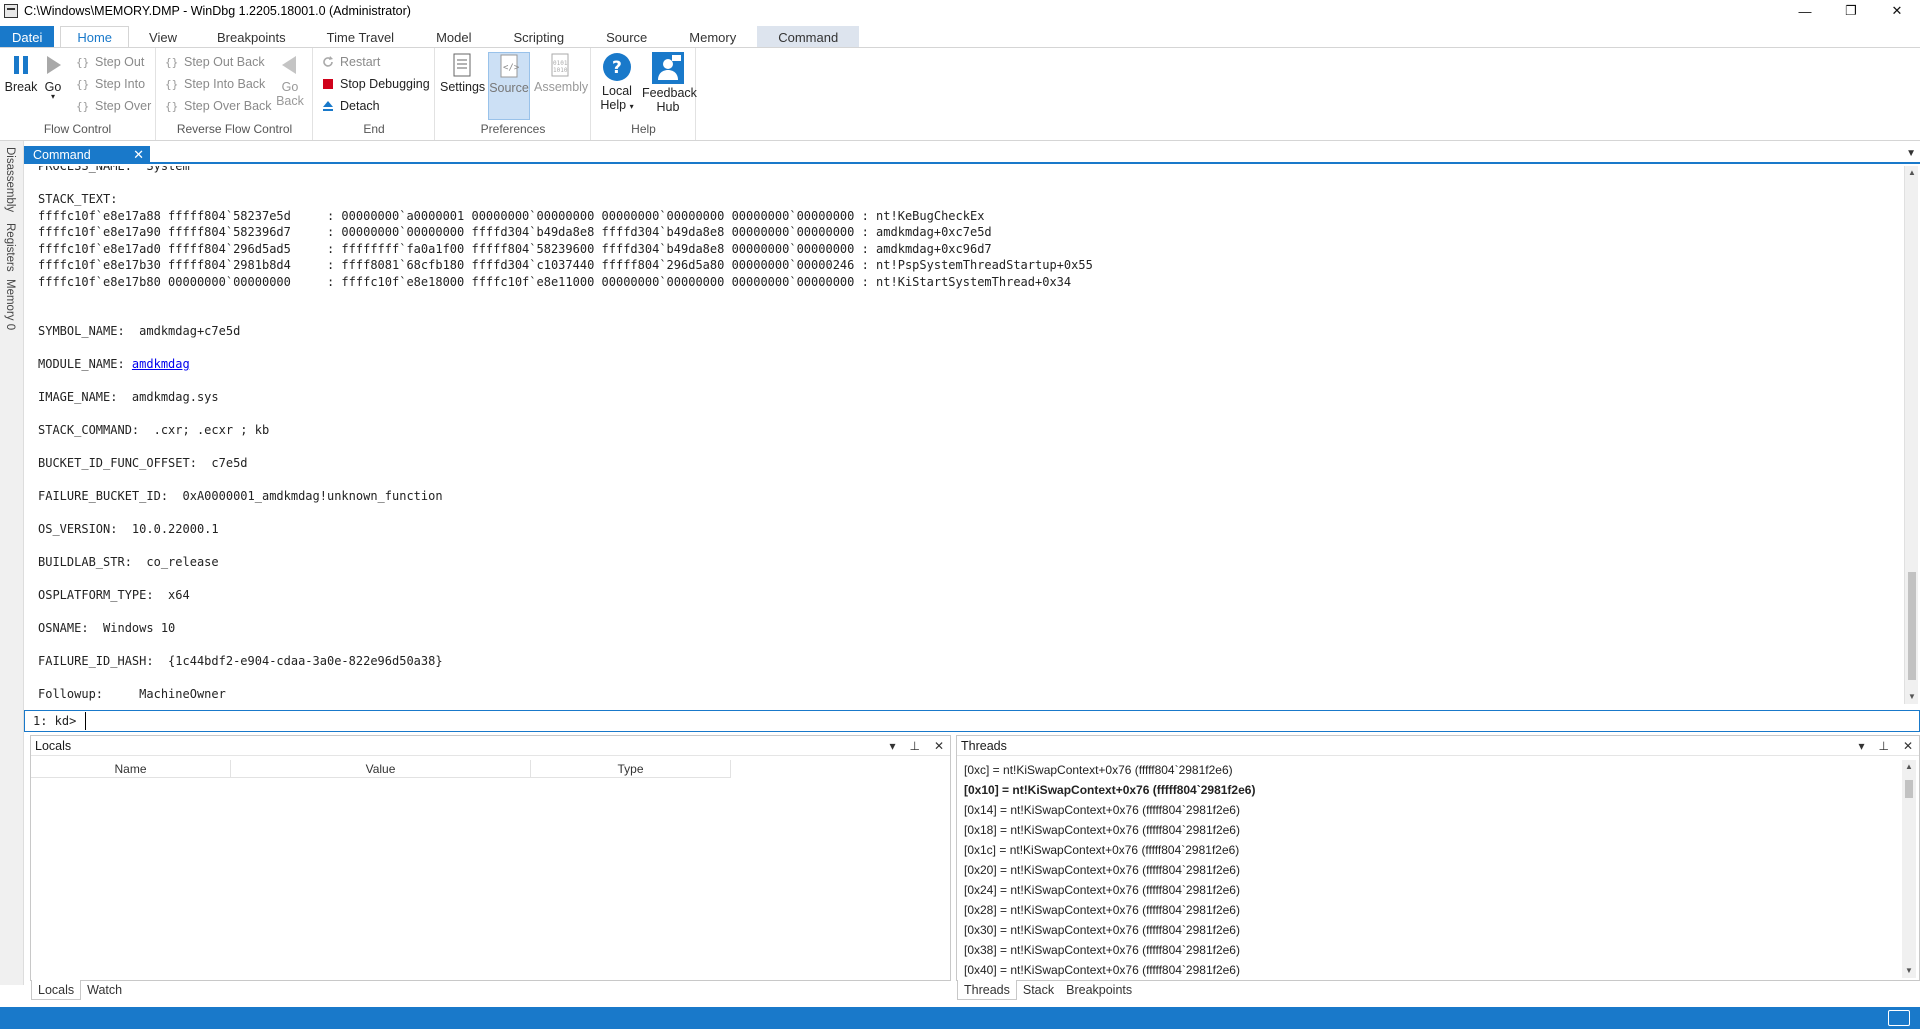  Describe the element at coordinates (995, 721) in the screenshot. I see `command-input` at that location.